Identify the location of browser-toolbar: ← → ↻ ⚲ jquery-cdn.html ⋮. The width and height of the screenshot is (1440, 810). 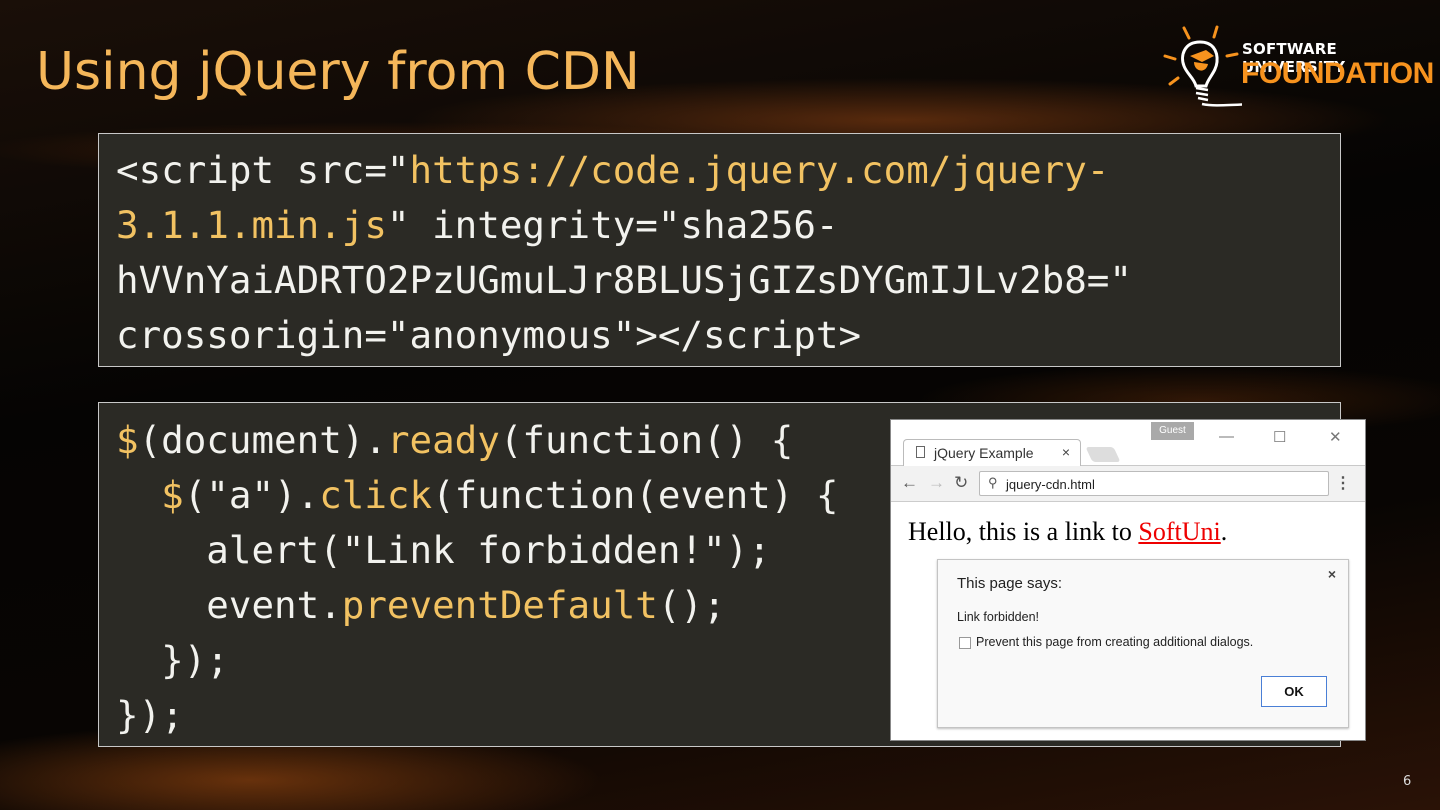
(1128, 484).